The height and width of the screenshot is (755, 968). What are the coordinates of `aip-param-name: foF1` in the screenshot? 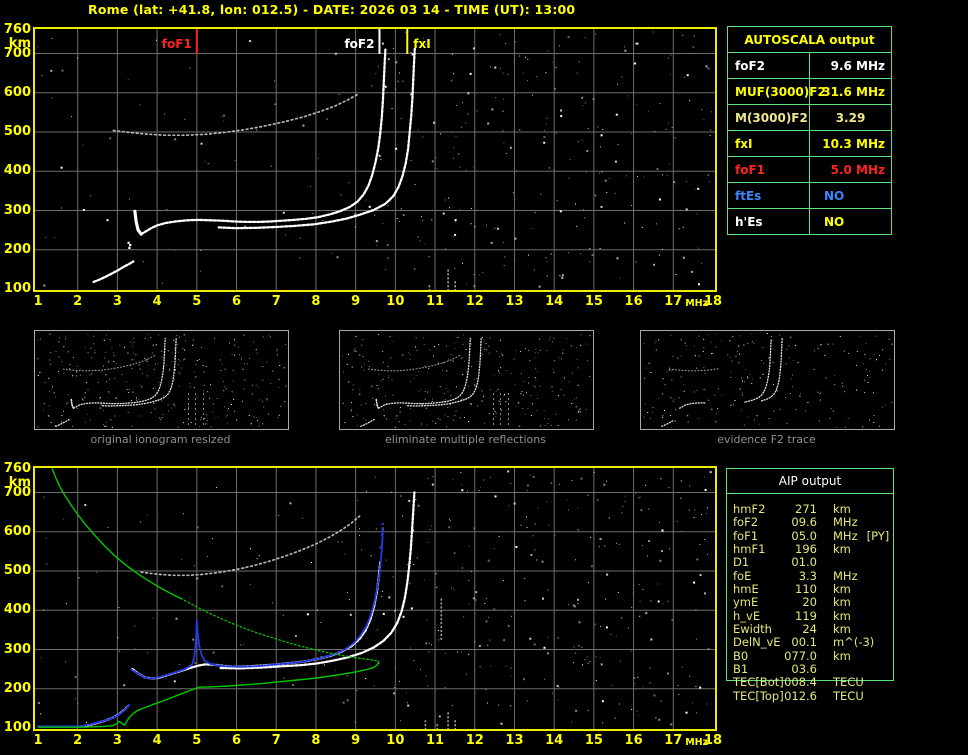 It's located at (746, 535).